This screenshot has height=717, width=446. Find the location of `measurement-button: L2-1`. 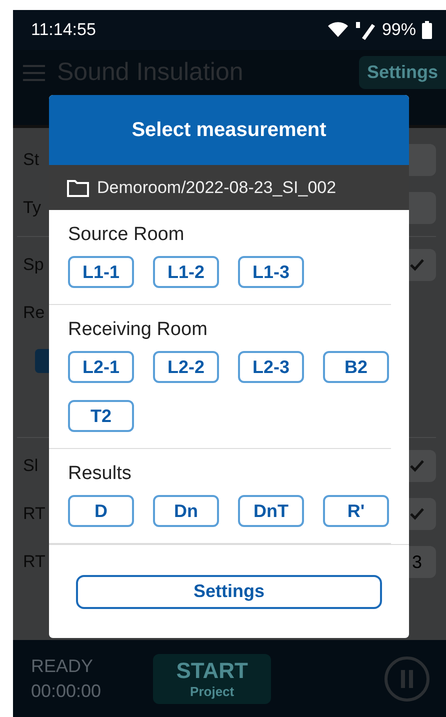

measurement-button: L2-1 is located at coordinates (101, 367).